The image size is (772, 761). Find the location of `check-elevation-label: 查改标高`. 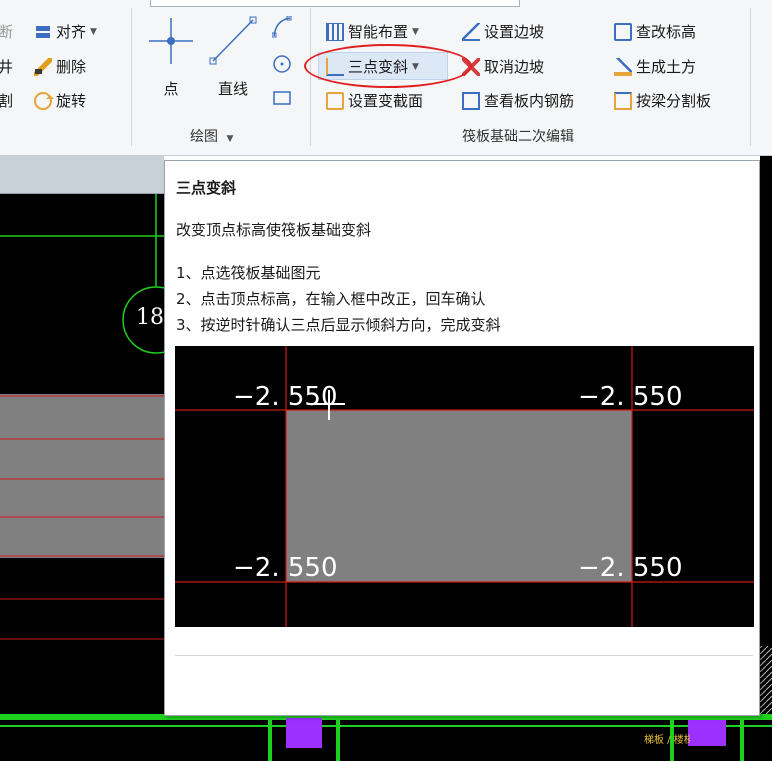

check-elevation-label: 查改标高 is located at coordinates (666, 32).